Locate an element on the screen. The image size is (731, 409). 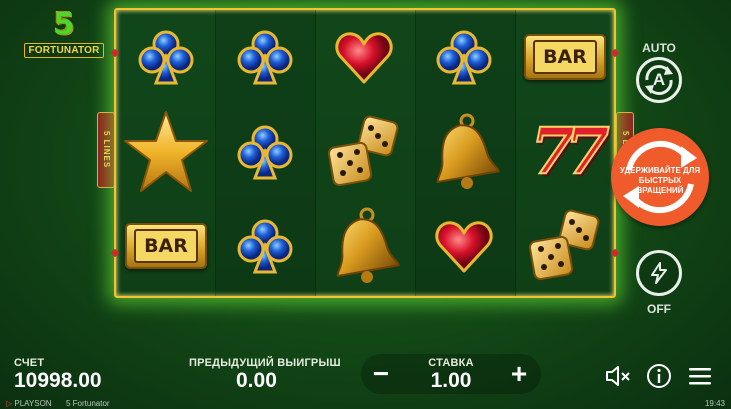
seven-symbol: 77 is located at coordinates (565, 152).